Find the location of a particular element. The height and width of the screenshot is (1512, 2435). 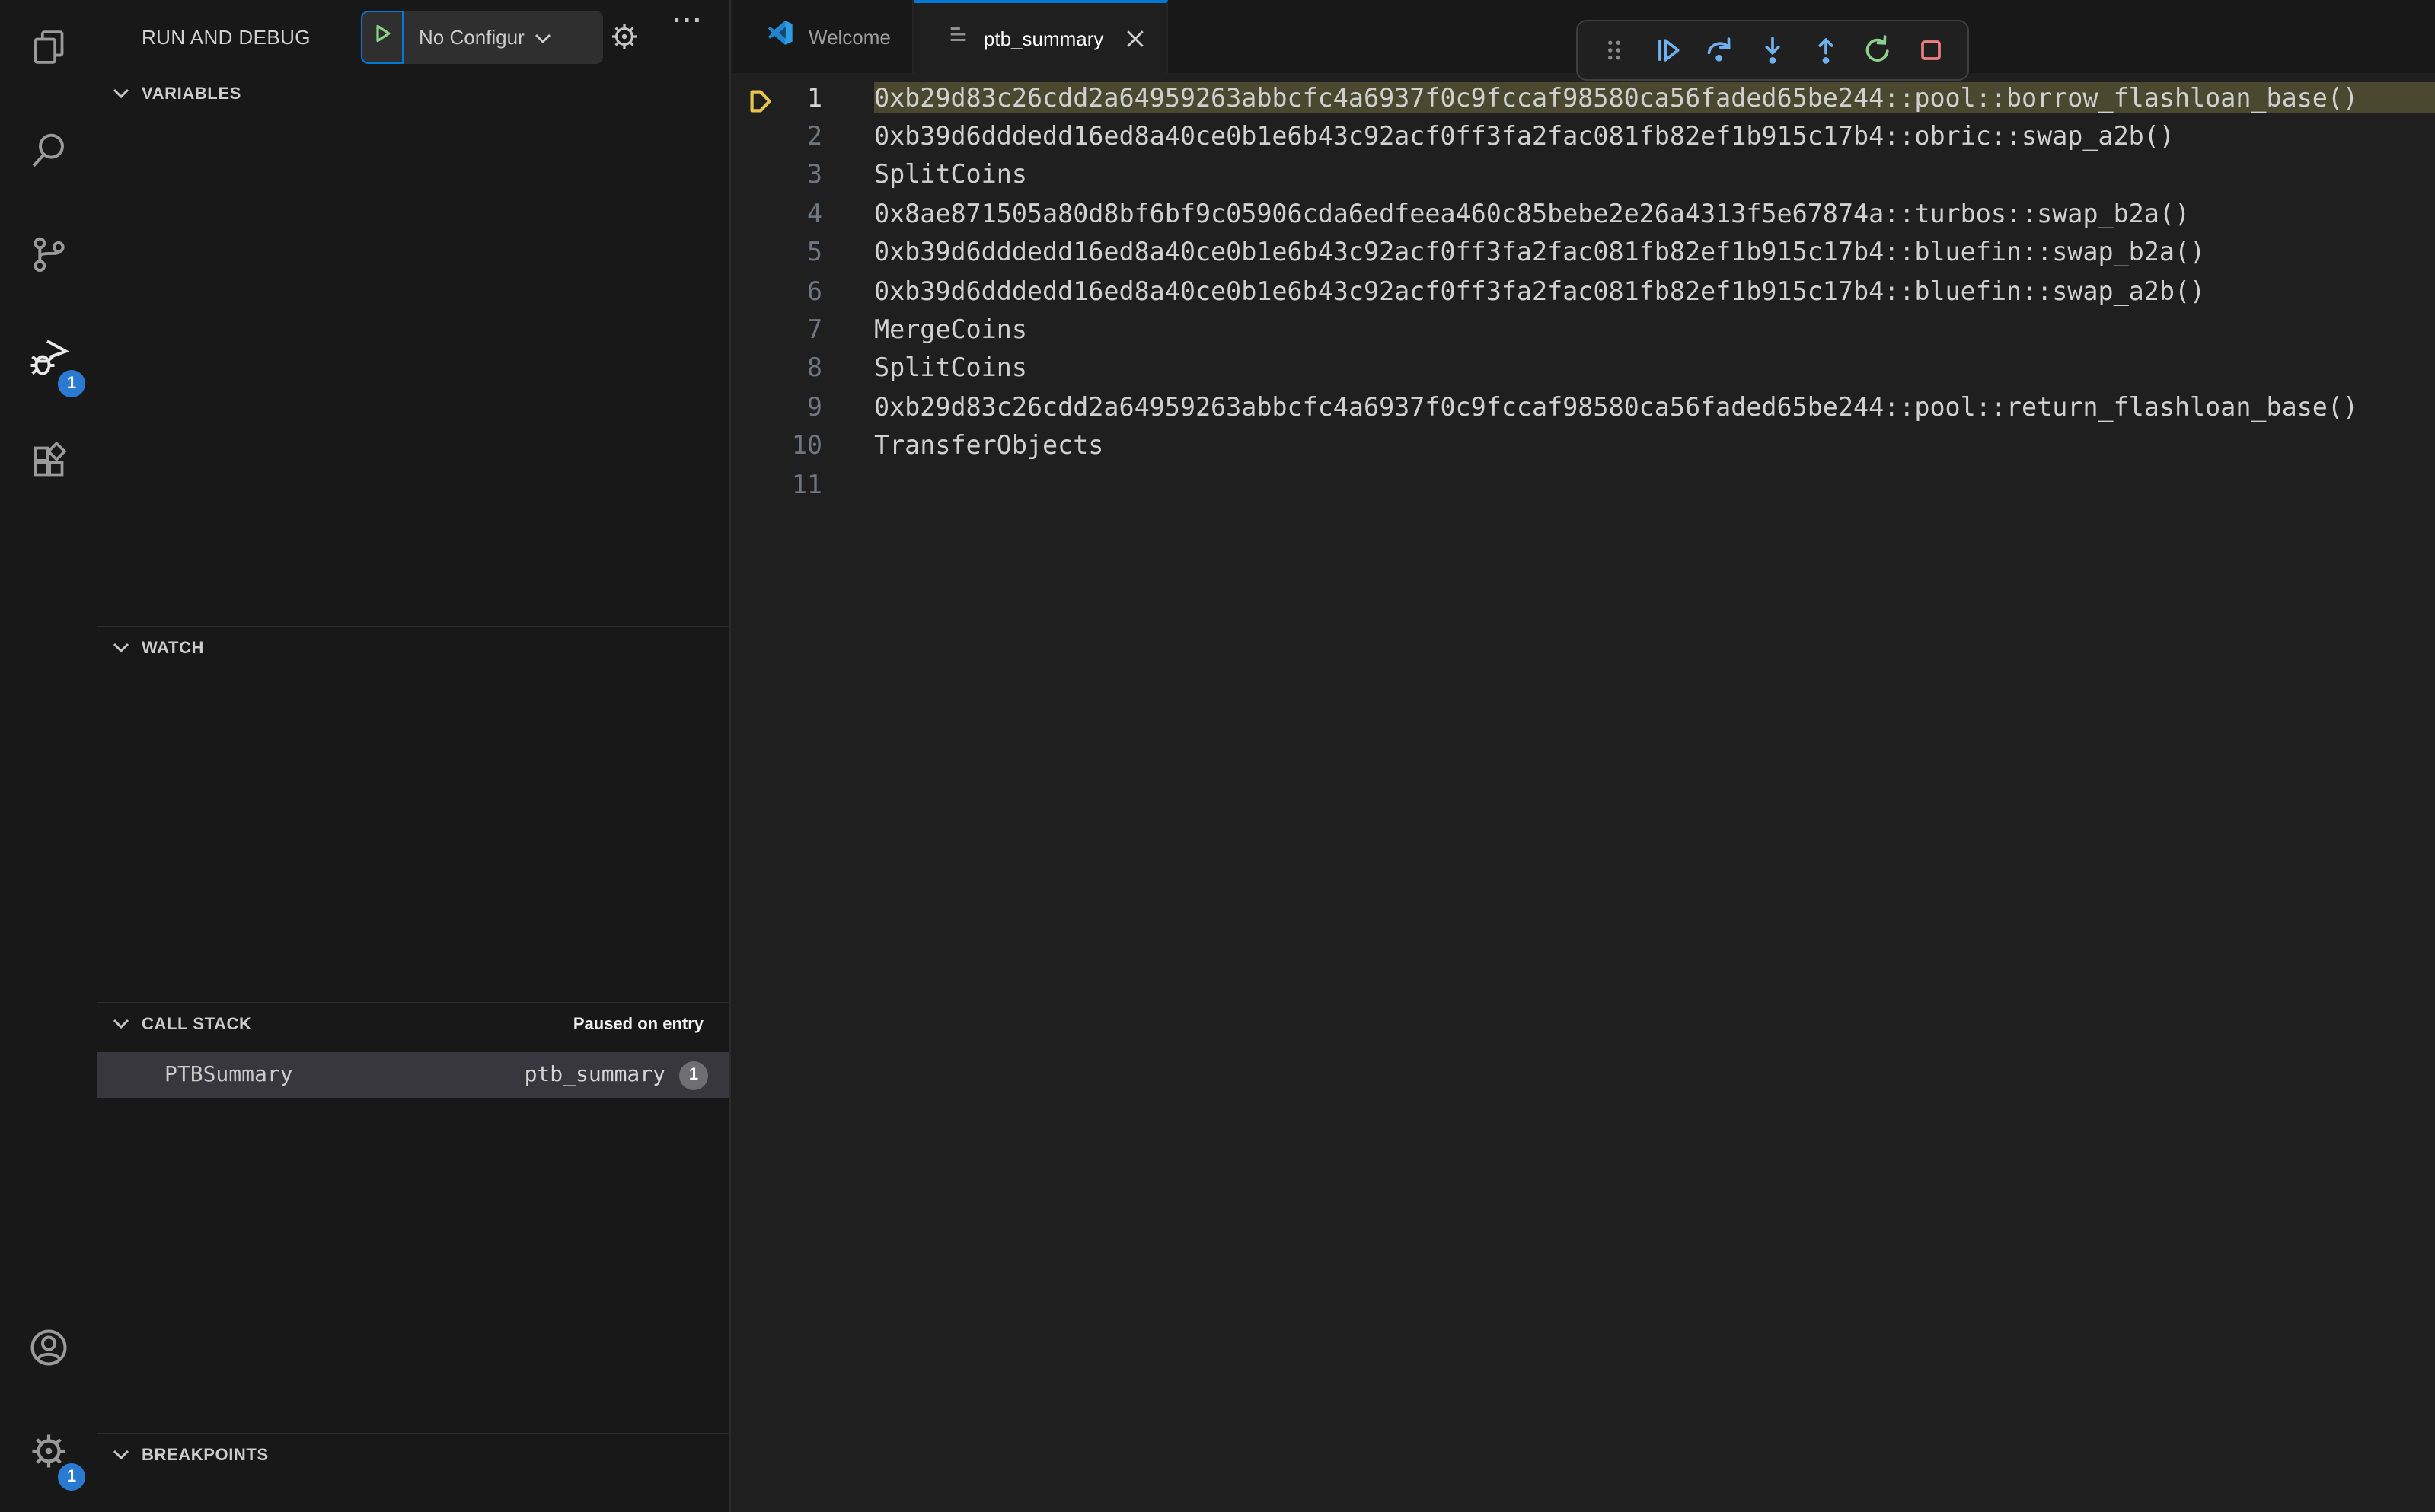

section-header-call-stack: CALL STACK Paused on entry is located at coordinates (413, 1024).